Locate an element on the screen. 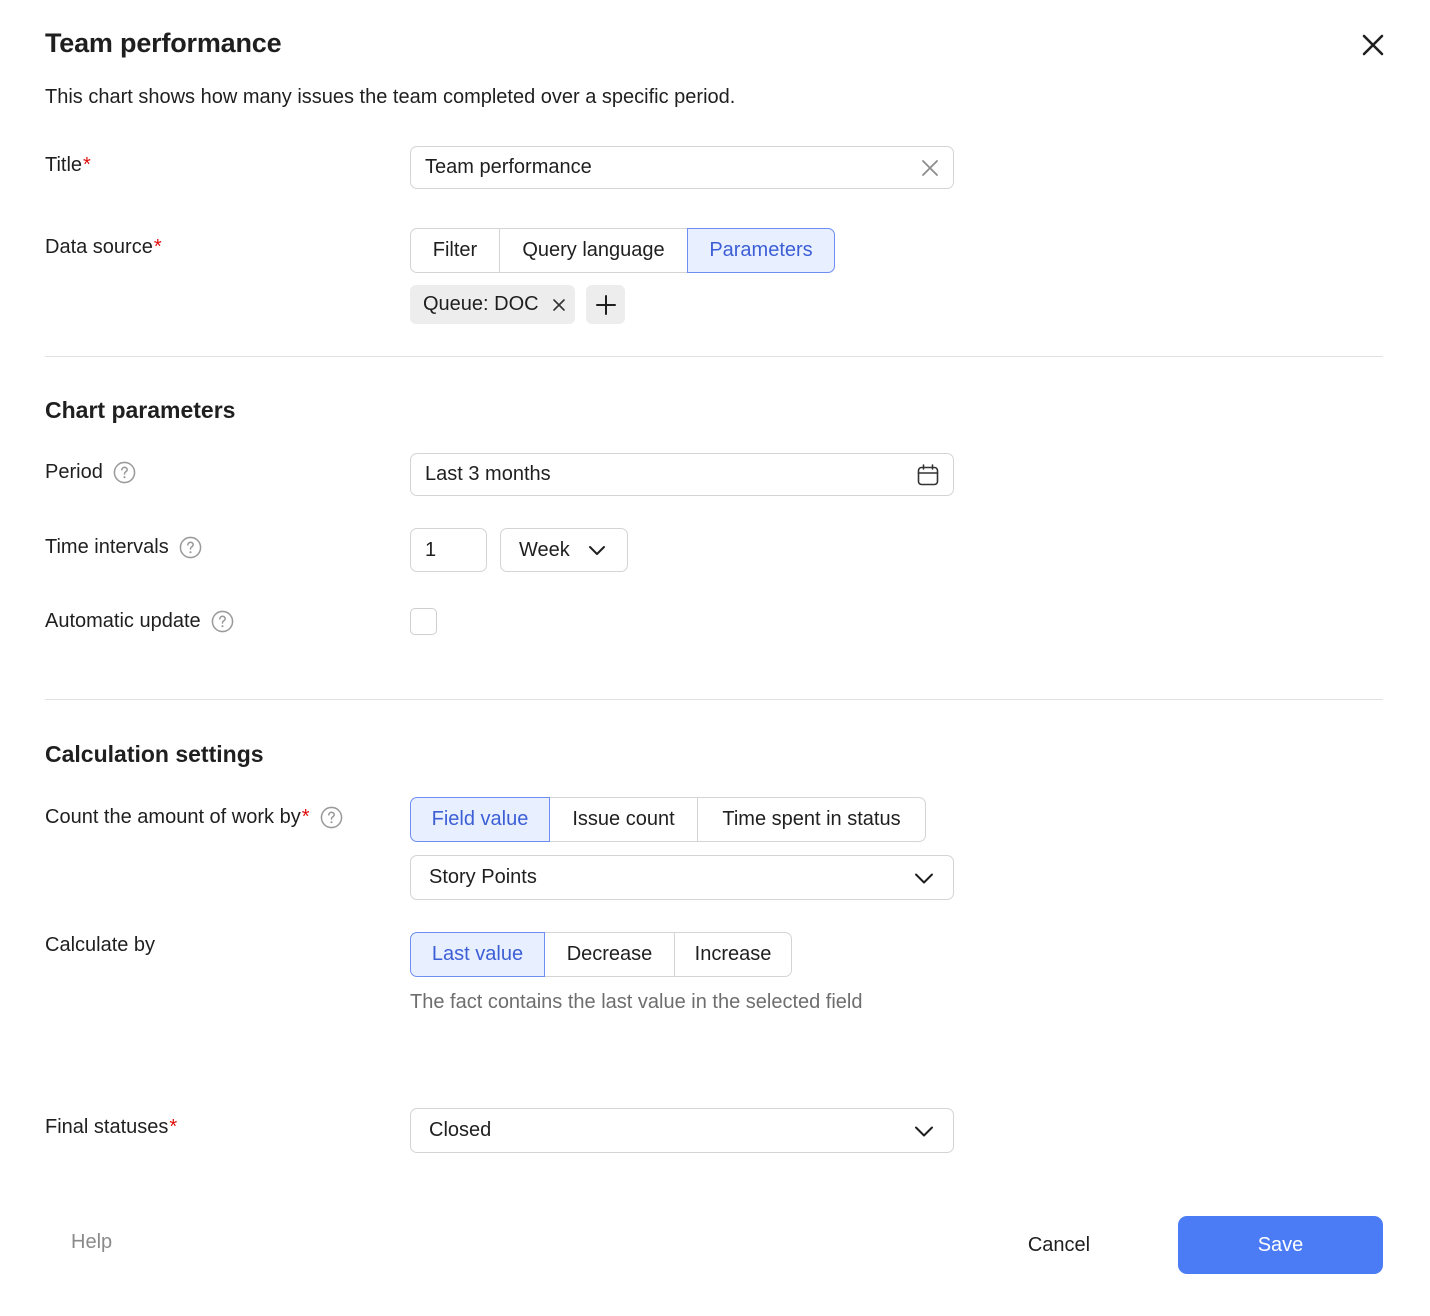 This screenshot has width=1430, height=1316. queue-chip-label: Queue: DOC is located at coordinates (481, 304).